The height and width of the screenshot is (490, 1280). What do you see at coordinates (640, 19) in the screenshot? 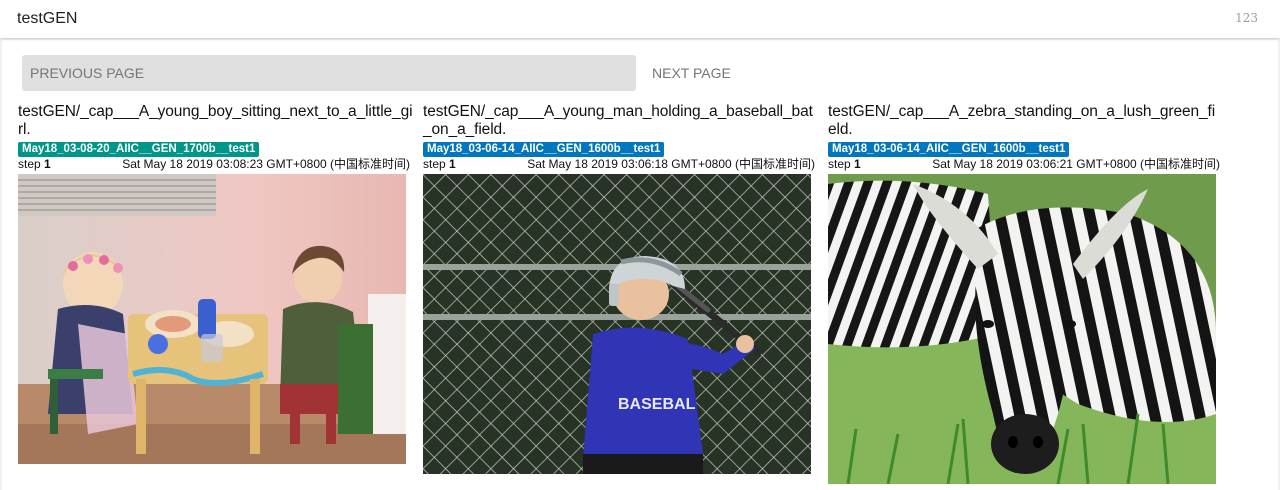
I see `app-header: testGEN 123` at bounding box center [640, 19].